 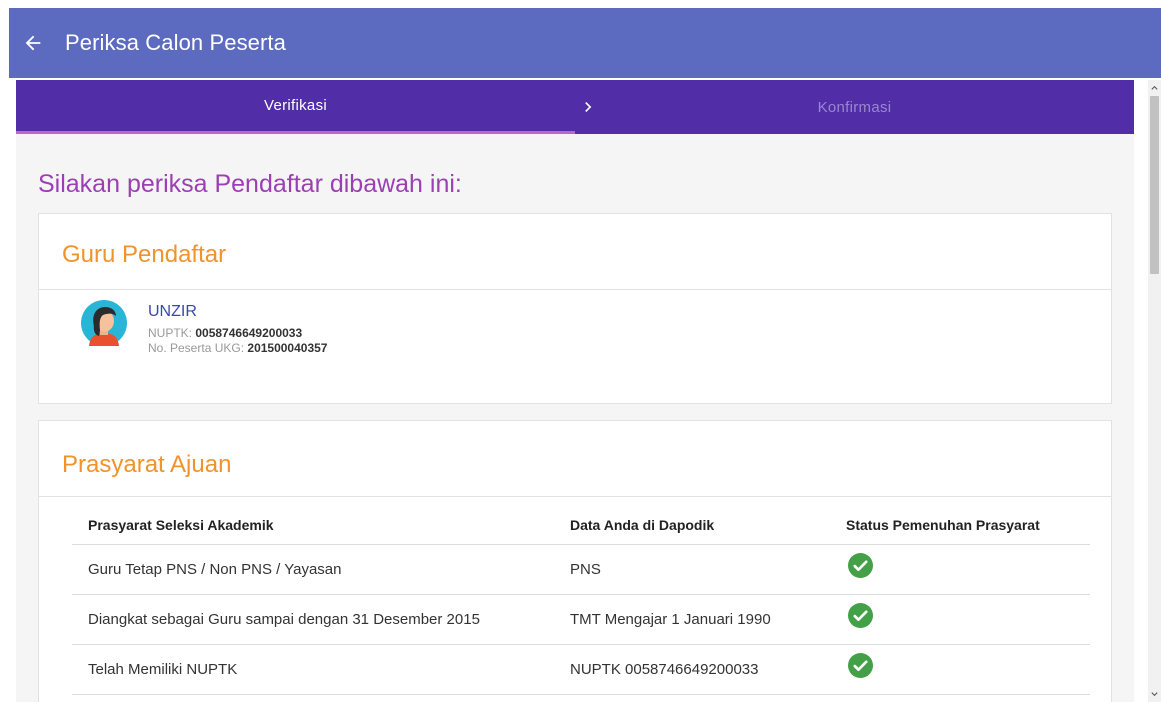 I want to click on nuptk-value: 0058746649200033, so click(x=249, y=333).